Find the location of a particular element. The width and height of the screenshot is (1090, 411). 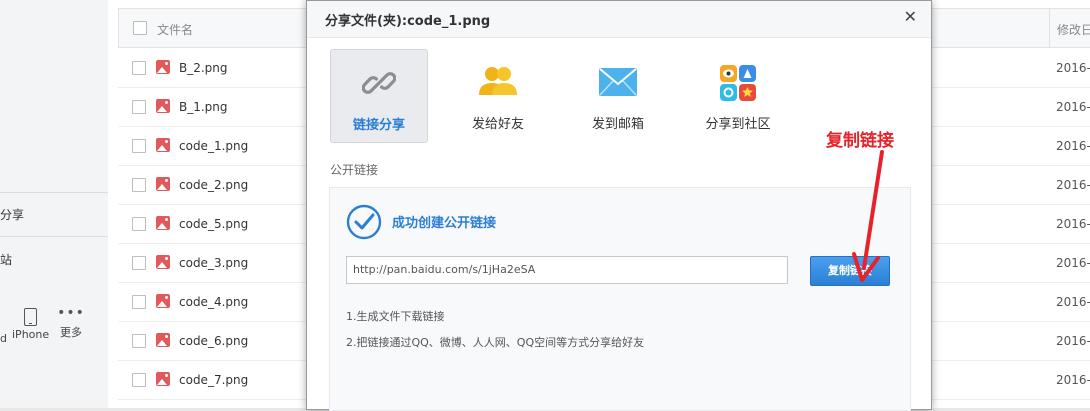

tab-share-community: 分享到社区 is located at coordinates (738, 95).